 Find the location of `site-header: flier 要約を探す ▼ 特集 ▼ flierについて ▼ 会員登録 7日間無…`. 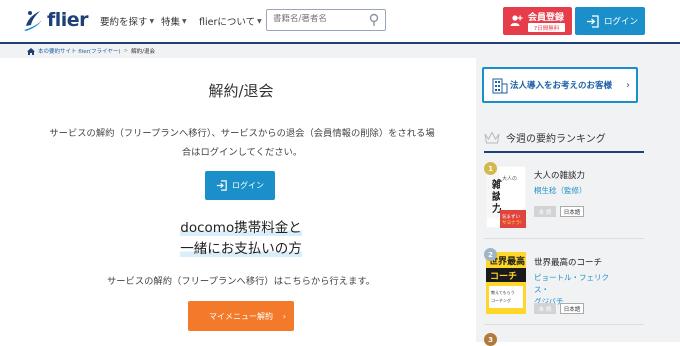

site-header: flier 要約を探す ▼ 特集 ▼ flierについて ▼ 会員登録 7日間無… is located at coordinates (340, 21).